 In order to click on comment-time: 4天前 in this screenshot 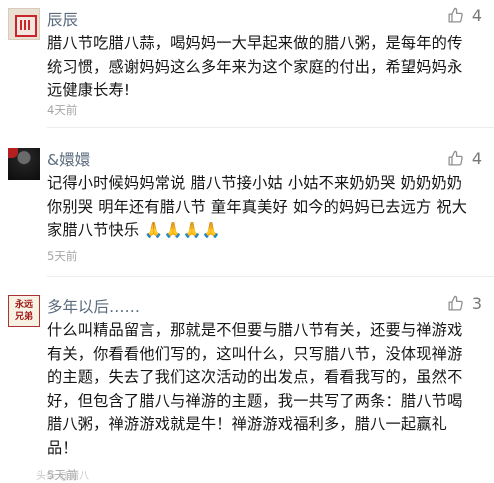, I will do `click(62, 110)`.